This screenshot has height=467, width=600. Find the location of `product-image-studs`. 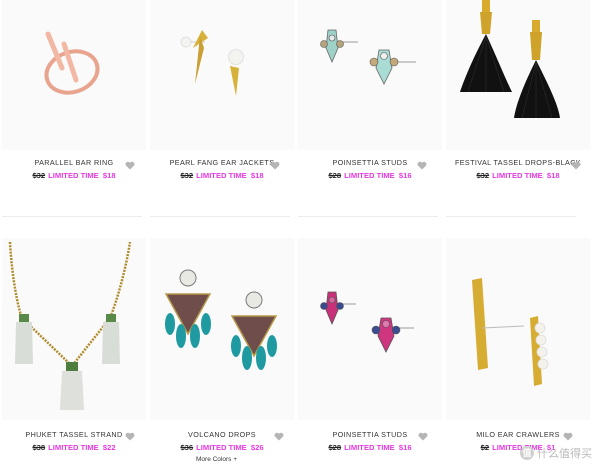

product-image-studs is located at coordinates (370, 75).